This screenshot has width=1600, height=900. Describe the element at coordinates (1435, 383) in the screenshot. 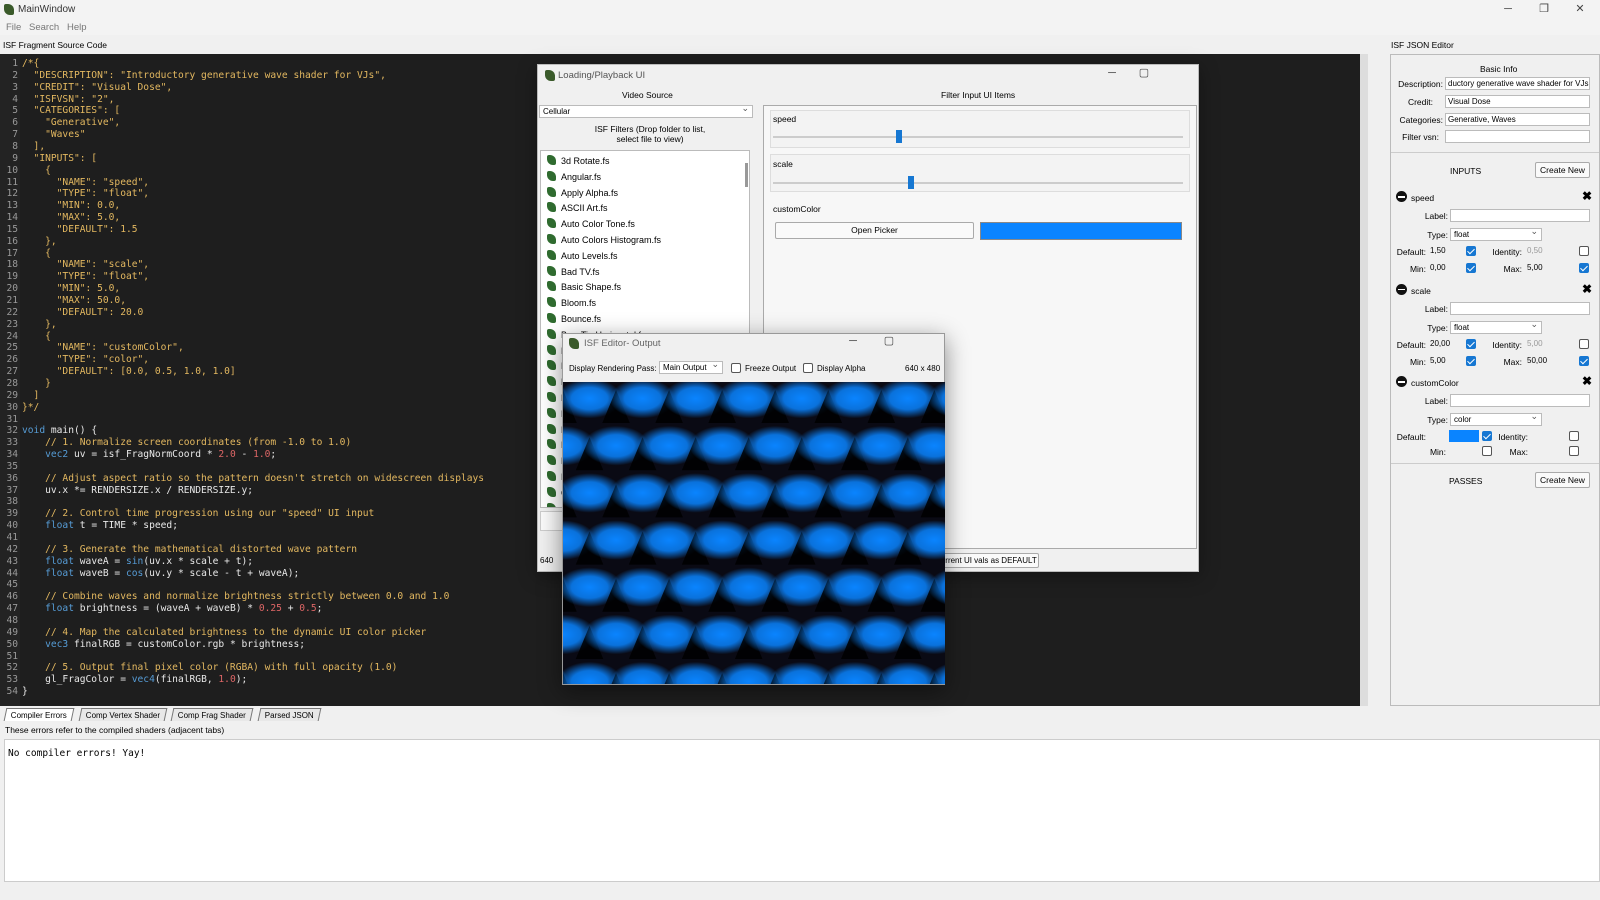

I see `input-name-customColor: customColor` at that location.